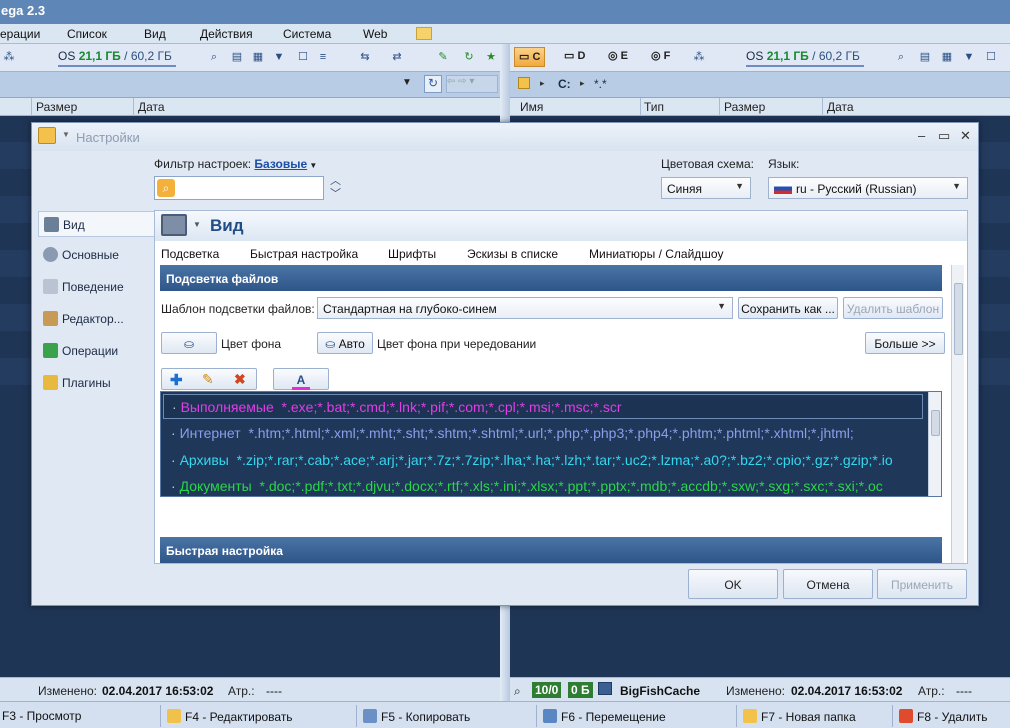 The width and height of the screenshot is (1010, 728). Describe the element at coordinates (108, 137) in the screenshot. I see `dialog-title: Настройки` at that location.